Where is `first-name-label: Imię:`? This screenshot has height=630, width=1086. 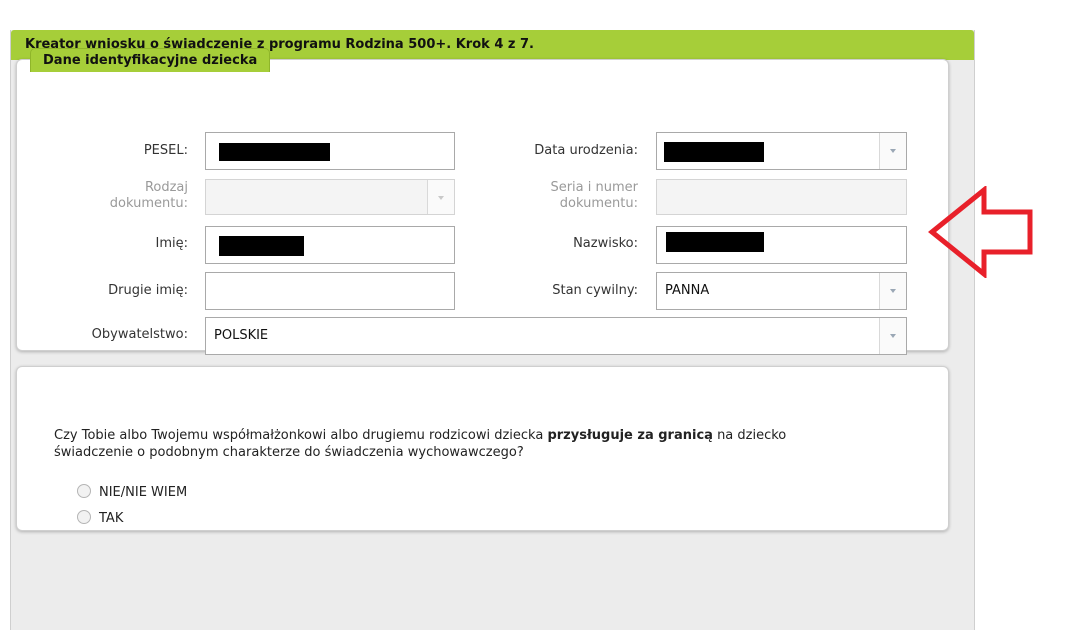 first-name-label: Imię: is located at coordinates (172, 243).